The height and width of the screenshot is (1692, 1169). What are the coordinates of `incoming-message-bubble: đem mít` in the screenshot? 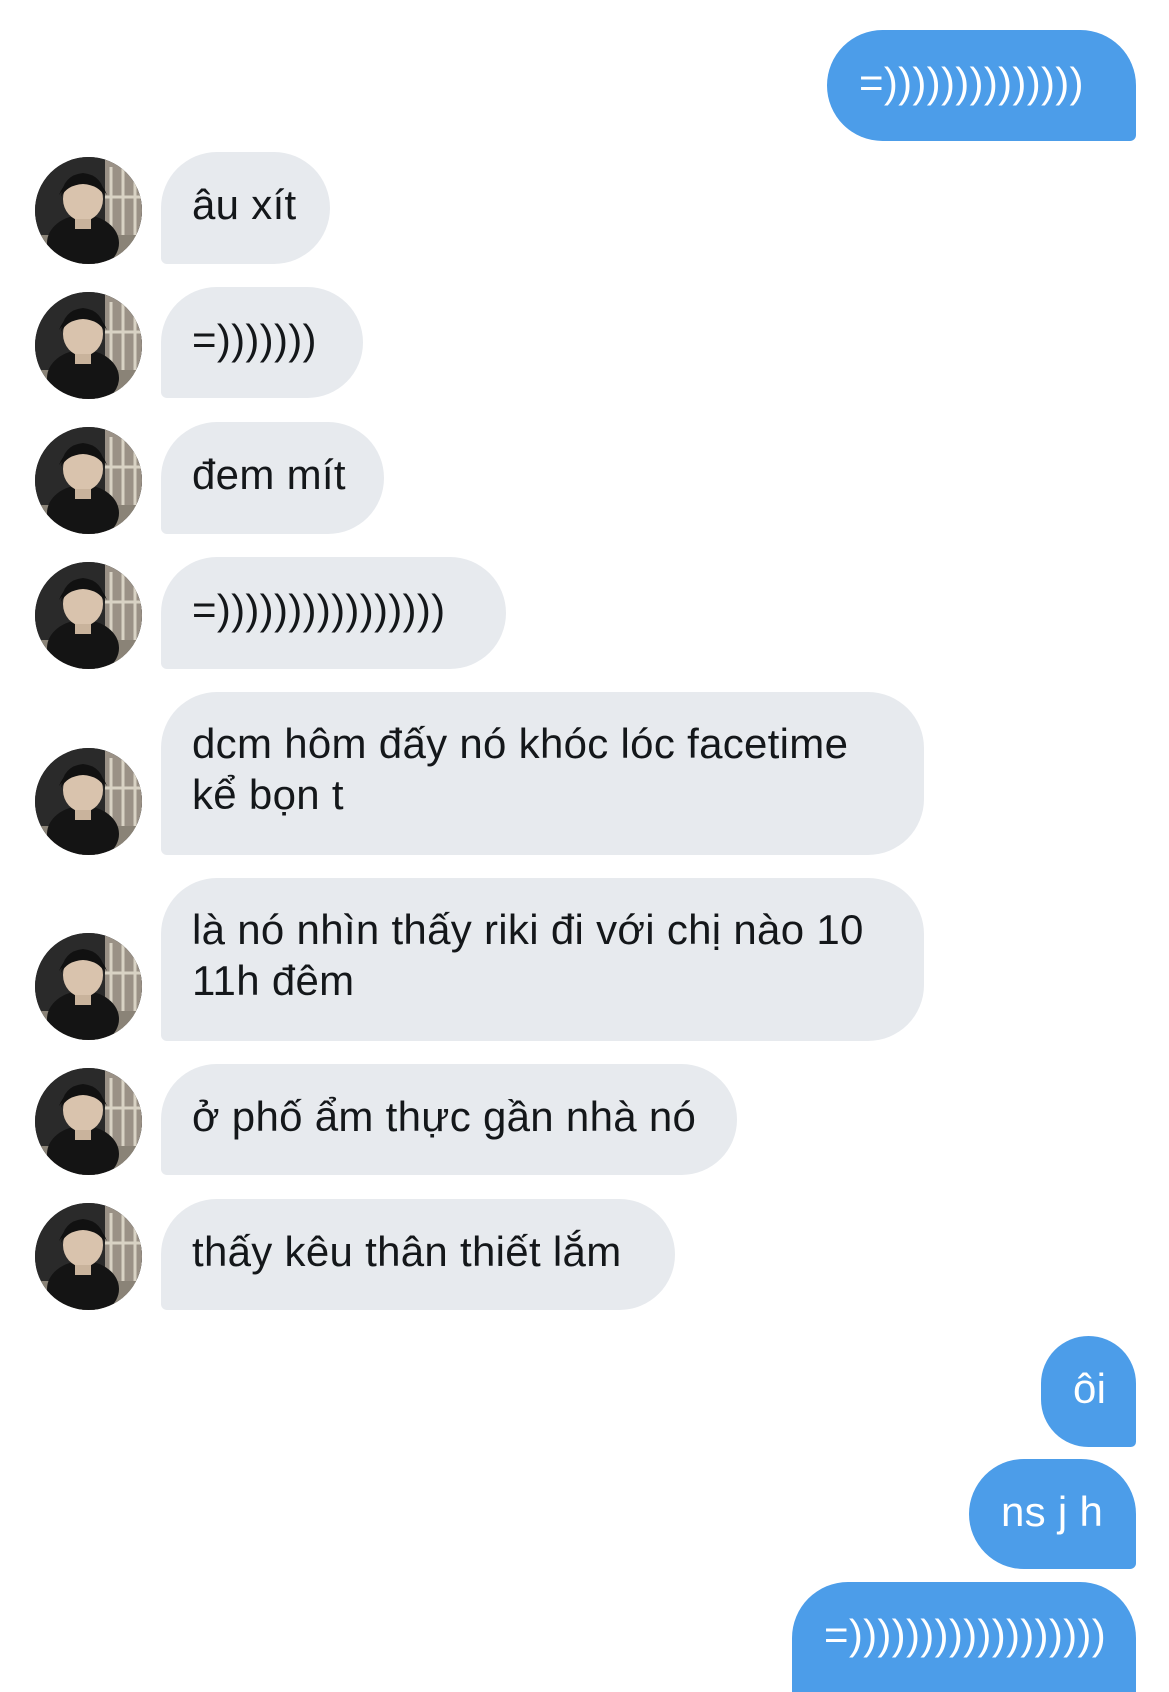 It's located at (272, 478).